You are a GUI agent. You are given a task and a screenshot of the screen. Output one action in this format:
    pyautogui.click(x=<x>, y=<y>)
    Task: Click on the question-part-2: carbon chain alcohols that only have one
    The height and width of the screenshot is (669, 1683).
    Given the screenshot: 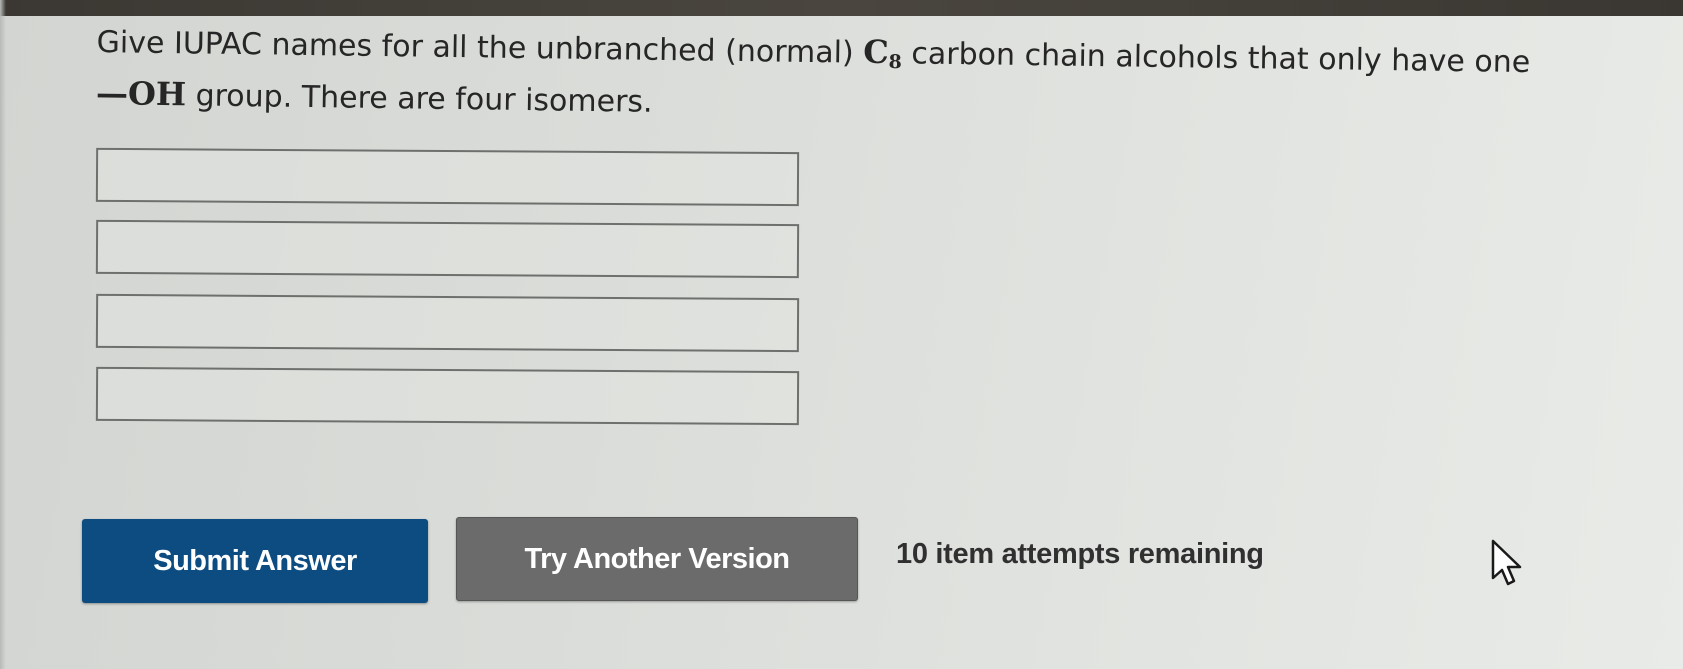 What is the action you would take?
    pyautogui.click(x=1216, y=58)
    